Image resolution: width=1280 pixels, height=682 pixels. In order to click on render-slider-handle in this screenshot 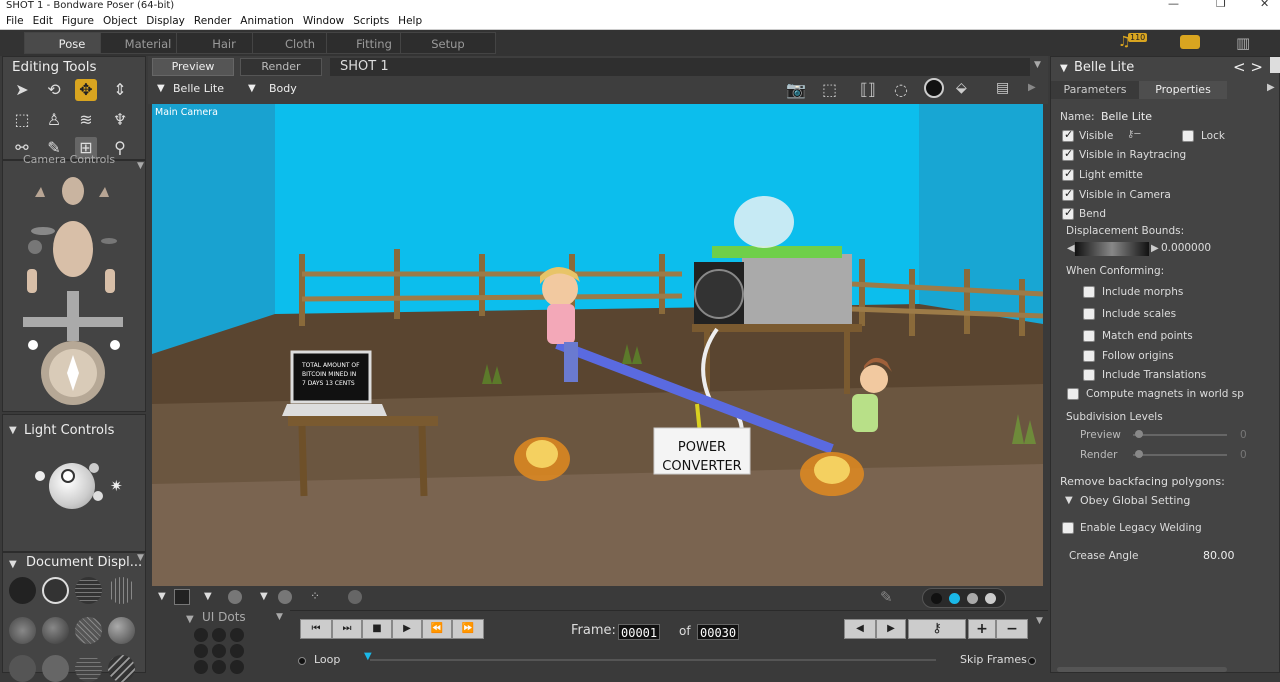, I will do `click(1139, 454)`.